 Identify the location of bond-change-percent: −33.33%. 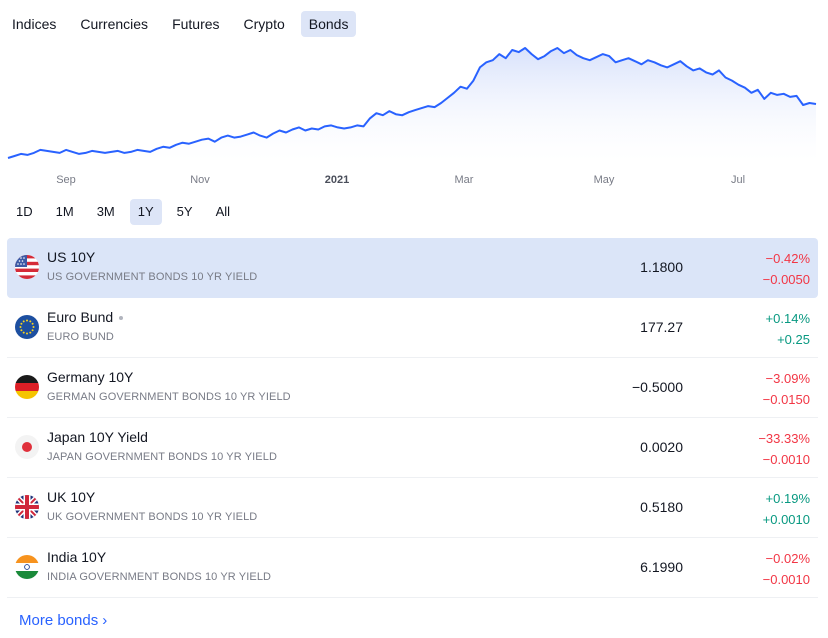
(784, 438).